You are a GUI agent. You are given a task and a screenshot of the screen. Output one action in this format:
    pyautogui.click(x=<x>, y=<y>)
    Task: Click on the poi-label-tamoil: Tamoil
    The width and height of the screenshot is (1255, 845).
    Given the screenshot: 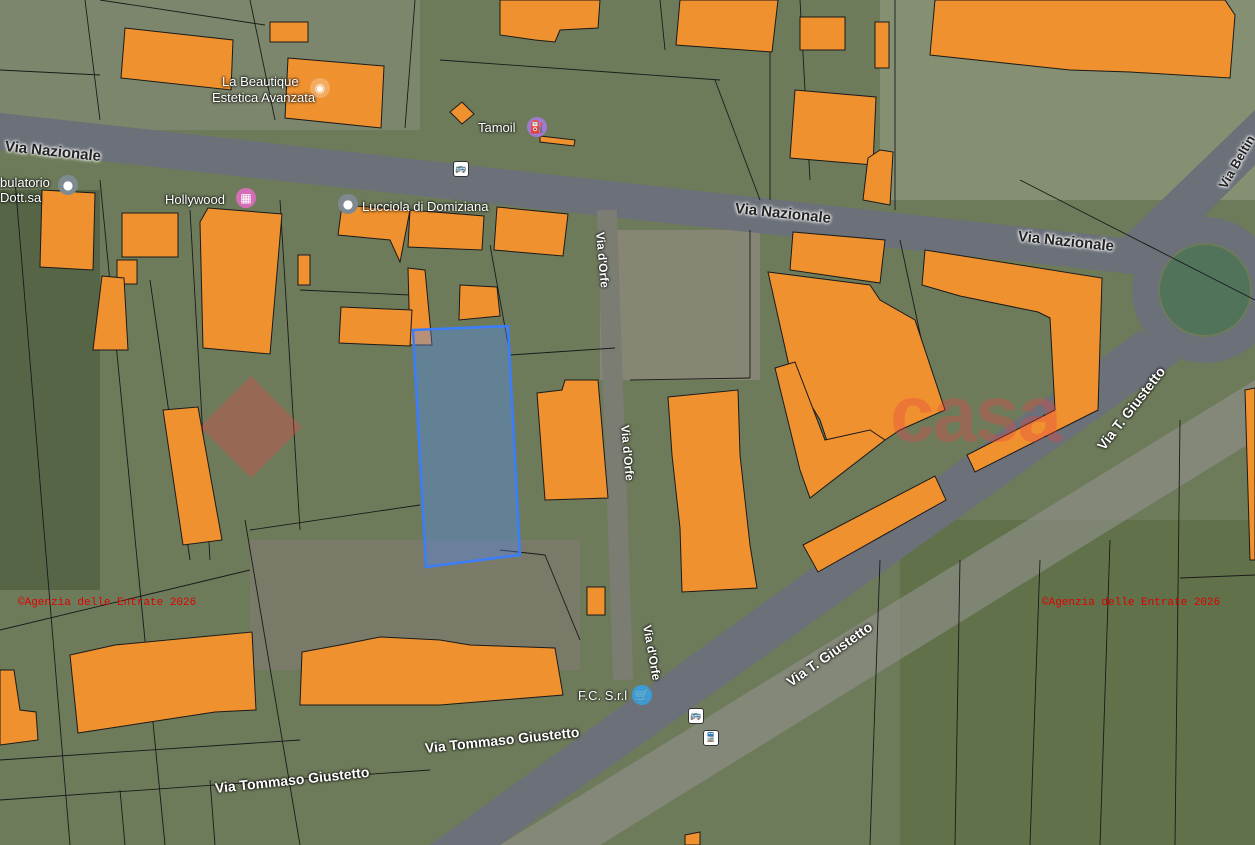 What is the action you would take?
    pyautogui.click(x=497, y=127)
    